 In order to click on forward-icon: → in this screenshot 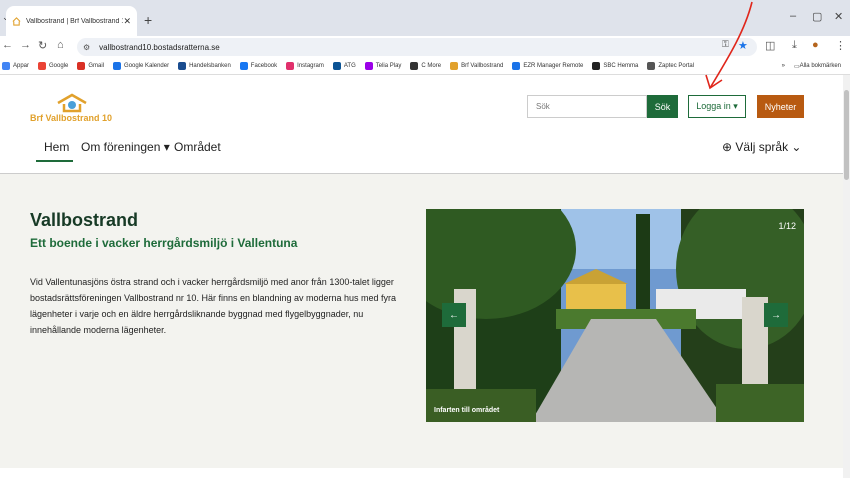, I will do `click(25, 45)`.